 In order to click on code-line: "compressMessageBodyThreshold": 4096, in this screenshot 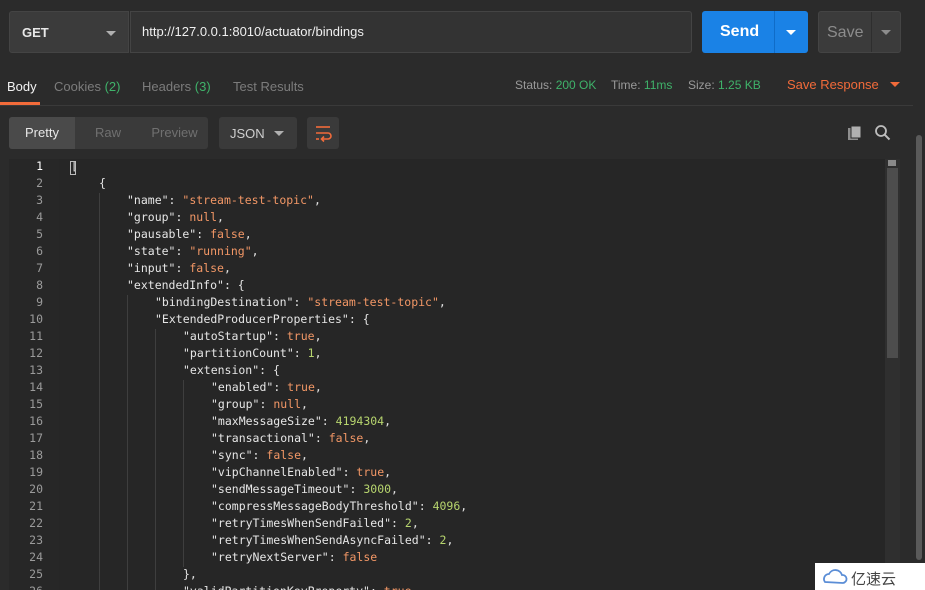, I will do `click(339, 506)`.